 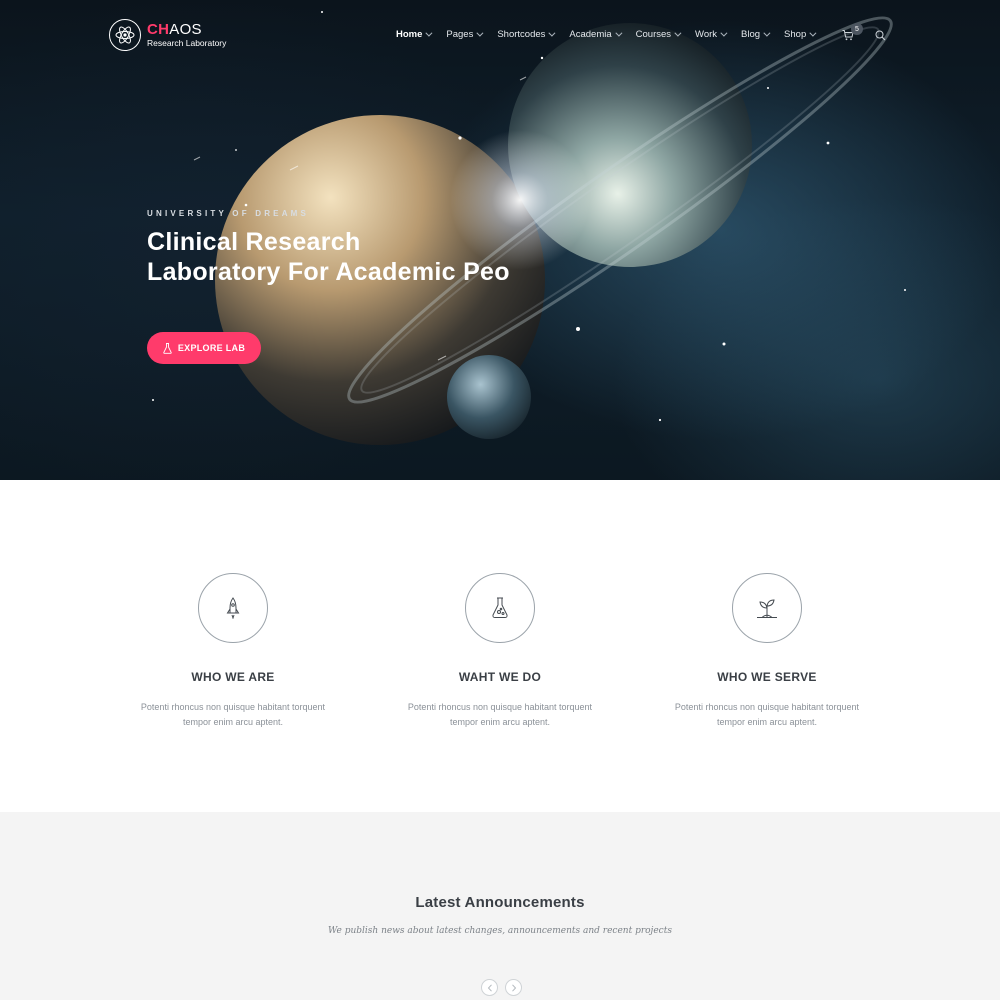 I want to click on search-icon, so click(x=880, y=37).